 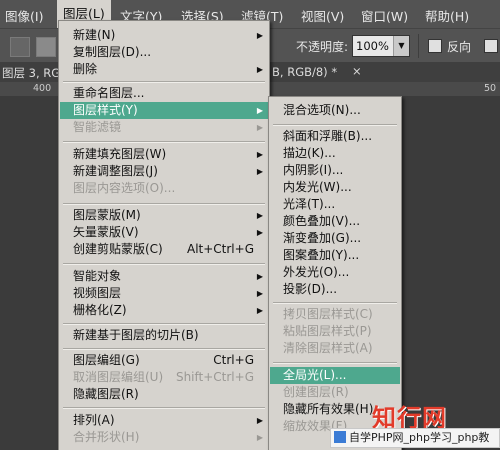 What do you see at coordinates (384, 15) in the screenshot?
I see `menu-window: 窗口(W)` at bounding box center [384, 15].